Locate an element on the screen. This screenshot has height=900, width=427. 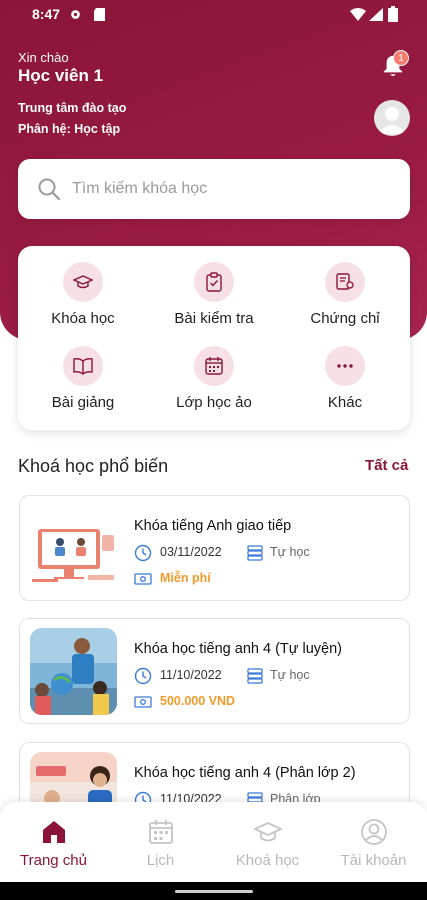
search-bar is located at coordinates (214, 189).